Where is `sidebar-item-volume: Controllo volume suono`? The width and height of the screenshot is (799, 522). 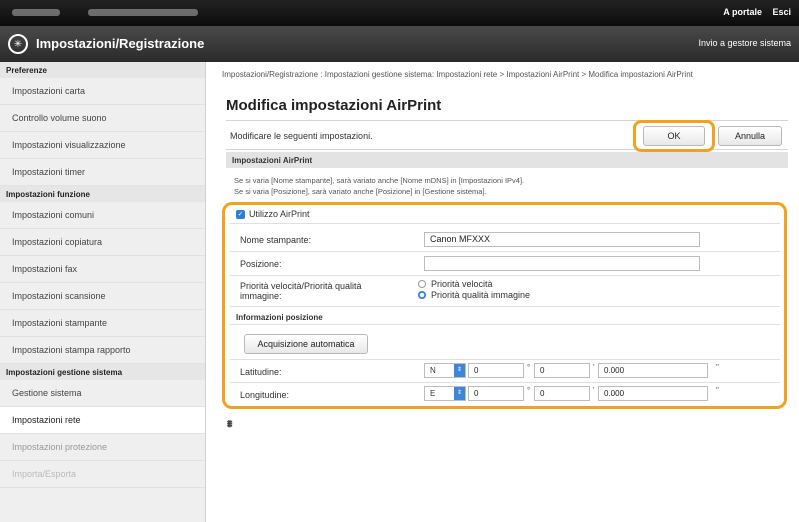 sidebar-item-volume: Controllo volume suono is located at coordinates (102, 118).